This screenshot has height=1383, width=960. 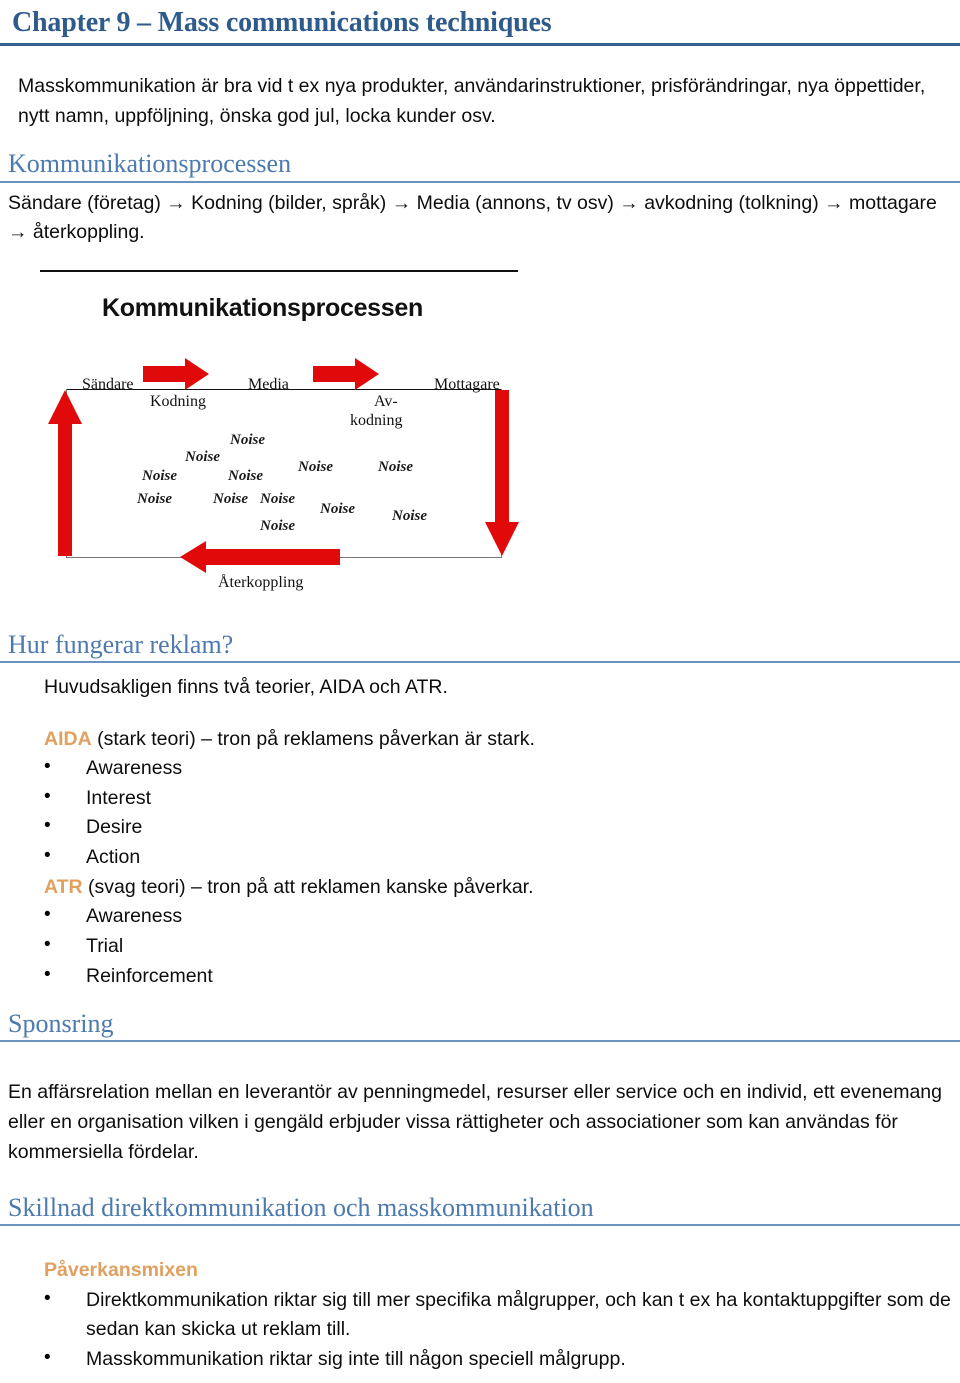 I want to click on list-item: Interest, so click(x=480, y=798).